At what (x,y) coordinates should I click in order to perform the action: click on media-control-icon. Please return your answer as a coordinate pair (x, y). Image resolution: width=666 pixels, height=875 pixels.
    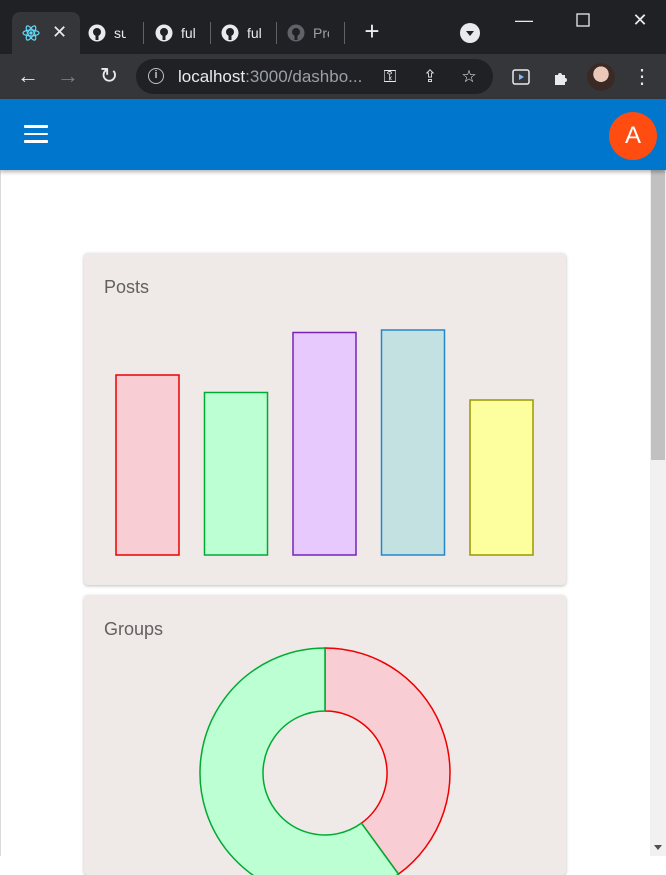
    Looking at the image, I should click on (521, 77).